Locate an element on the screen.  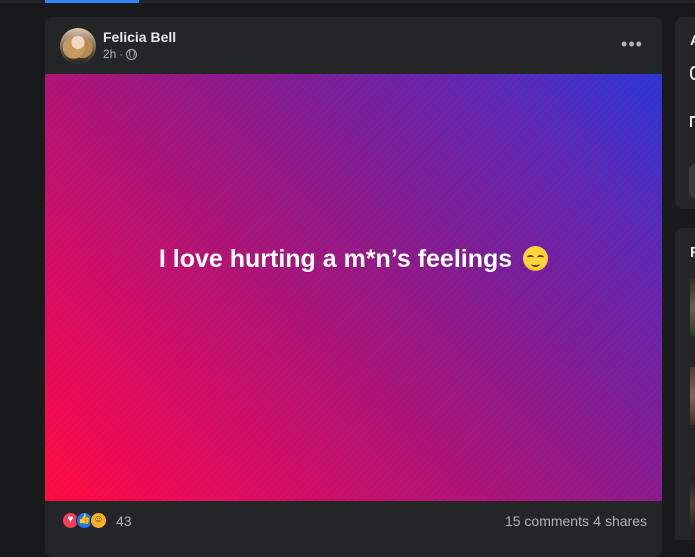
post-time: 2h is located at coordinates (109, 54).